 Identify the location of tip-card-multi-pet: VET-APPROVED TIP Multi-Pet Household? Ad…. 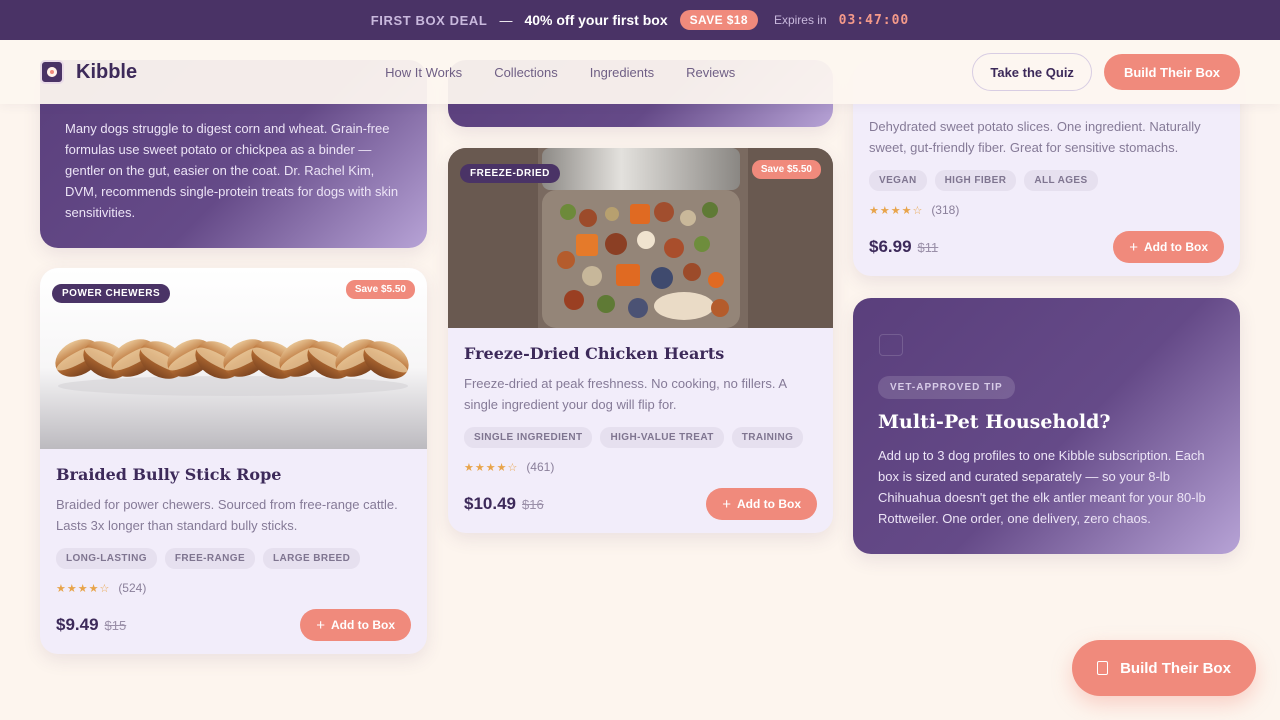
(1046, 426).